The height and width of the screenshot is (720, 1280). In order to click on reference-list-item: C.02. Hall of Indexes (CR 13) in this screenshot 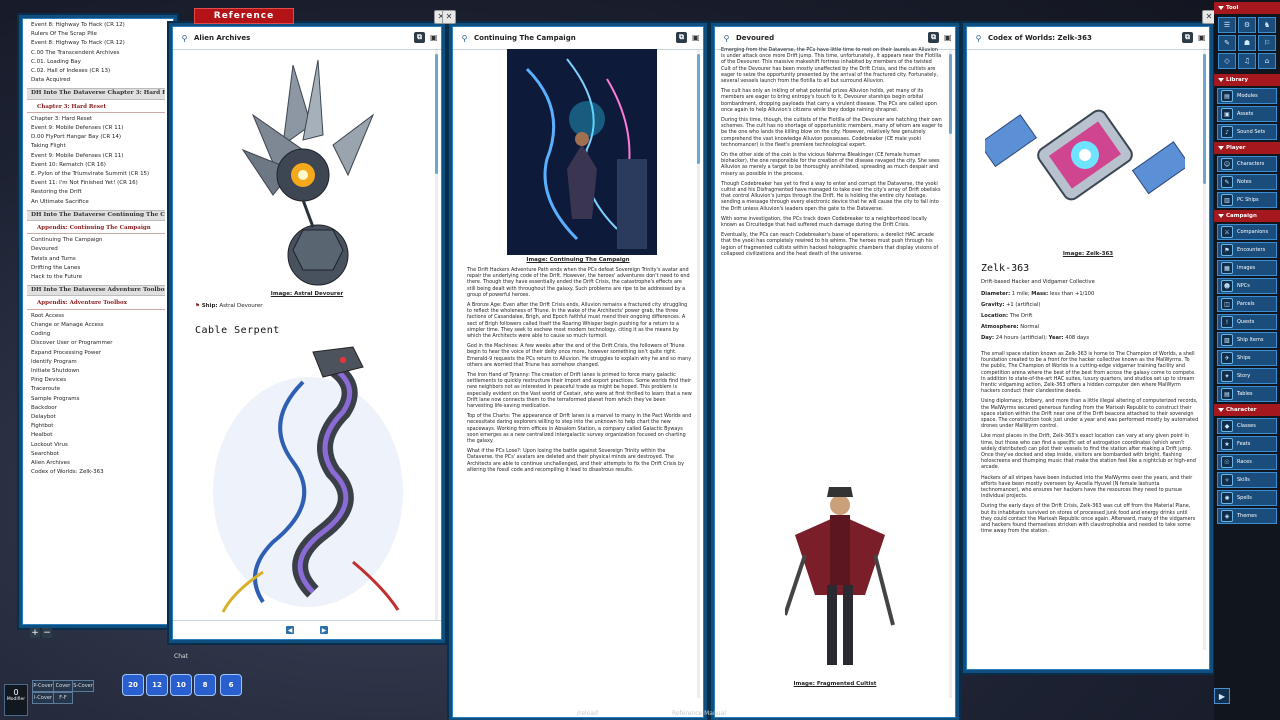, I will do `click(96, 71)`.